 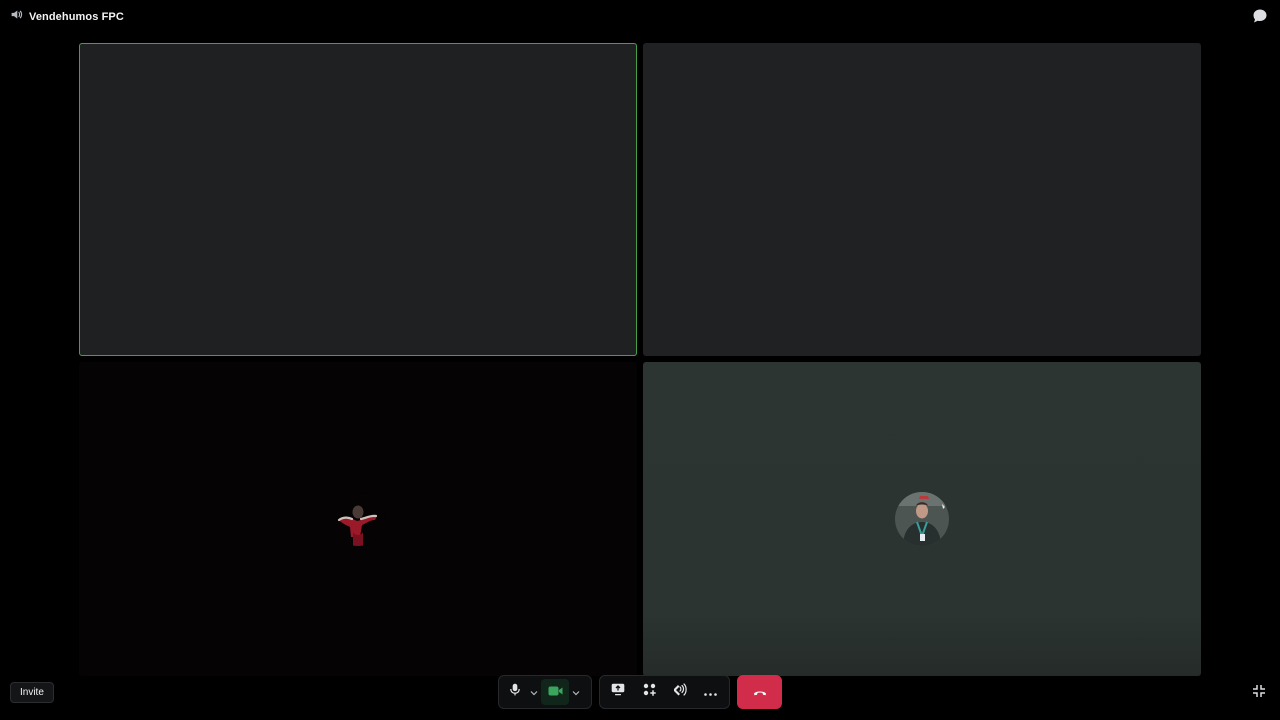 I want to click on camera-icon, so click(x=555, y=692).